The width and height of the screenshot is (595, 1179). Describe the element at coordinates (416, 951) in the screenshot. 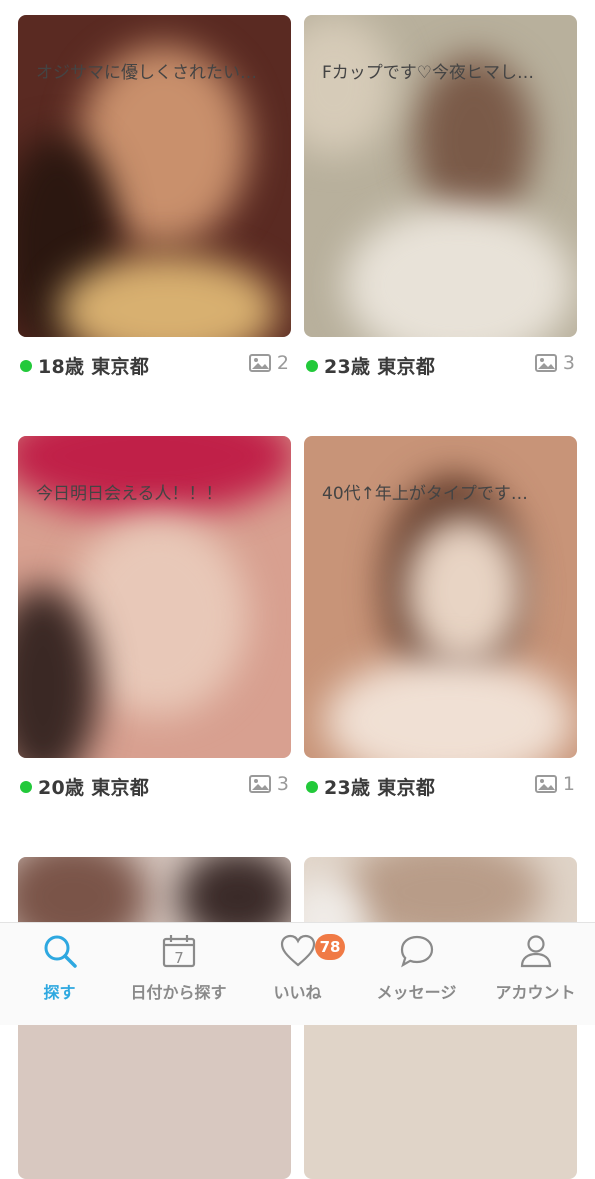

I see `message-bubble-icon` at that location.